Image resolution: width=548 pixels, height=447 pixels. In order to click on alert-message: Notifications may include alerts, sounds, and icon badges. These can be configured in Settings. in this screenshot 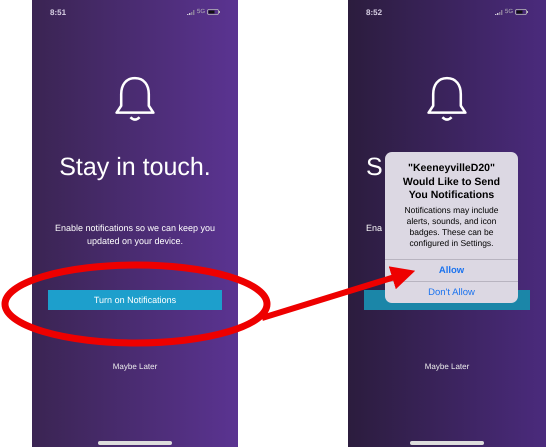, I will do `click(451, 226)`.